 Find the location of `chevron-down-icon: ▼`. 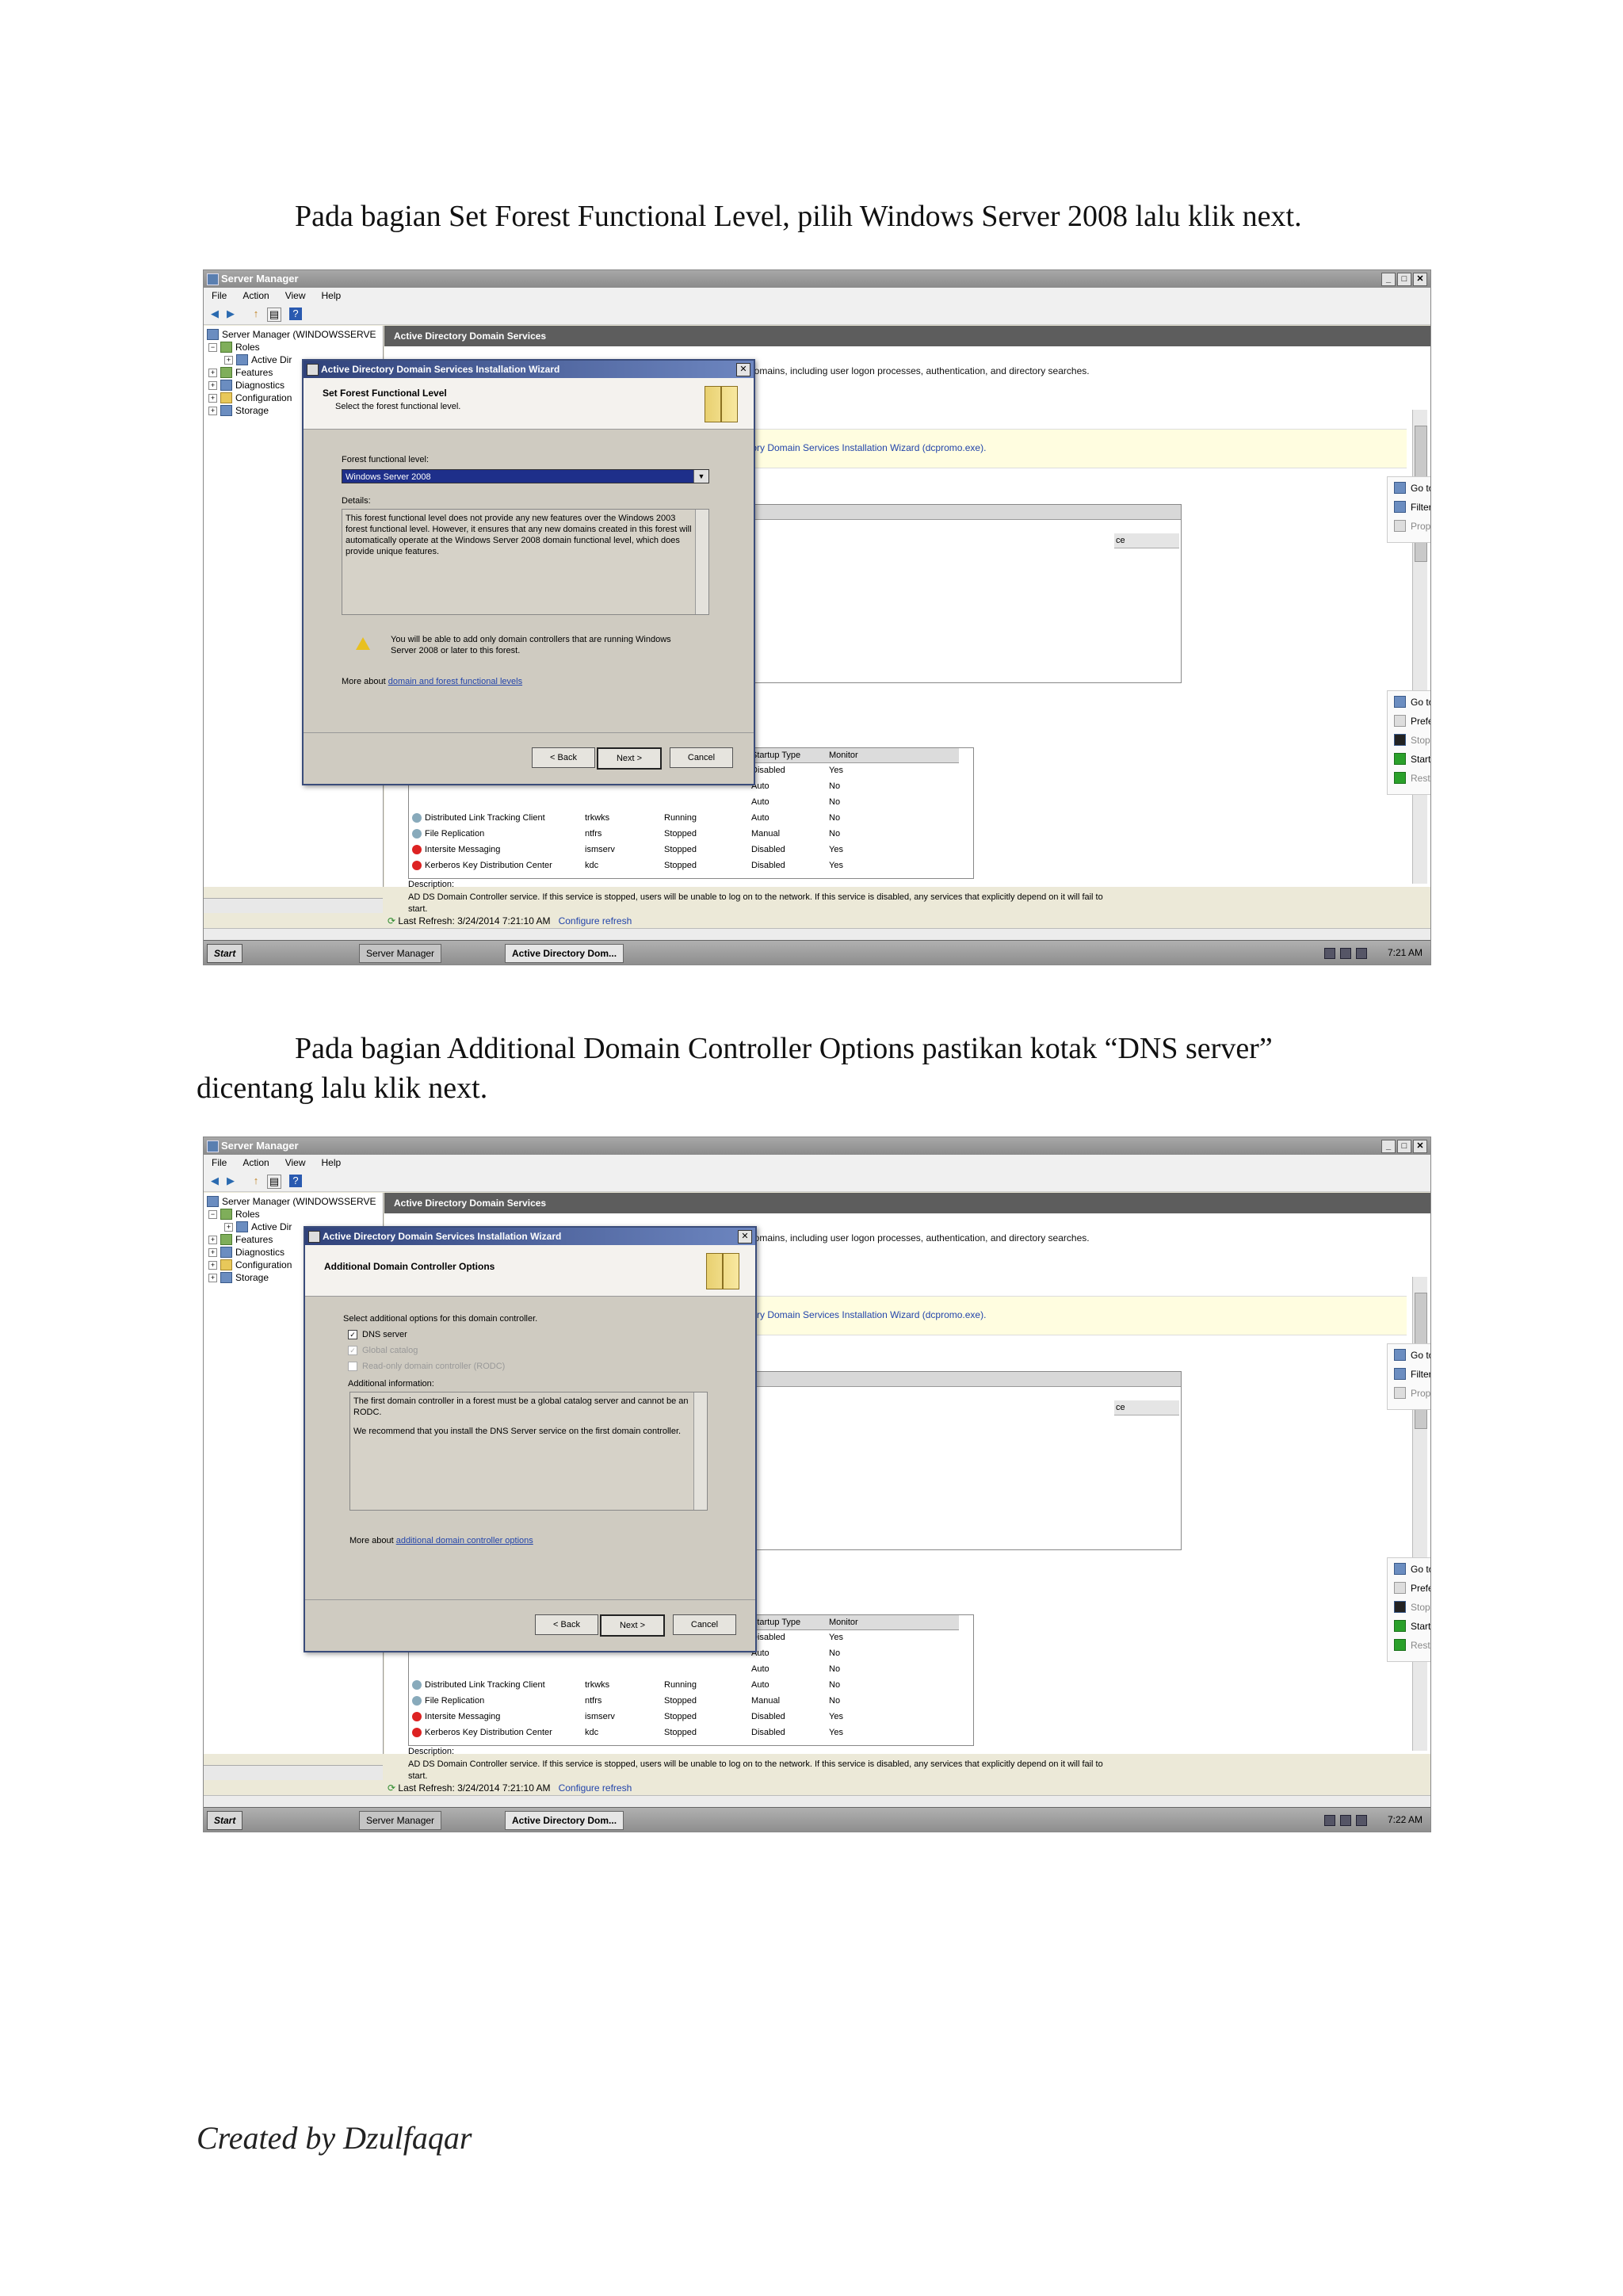

chevron-down-icon: ▼ is located at coordinates (700, 476).